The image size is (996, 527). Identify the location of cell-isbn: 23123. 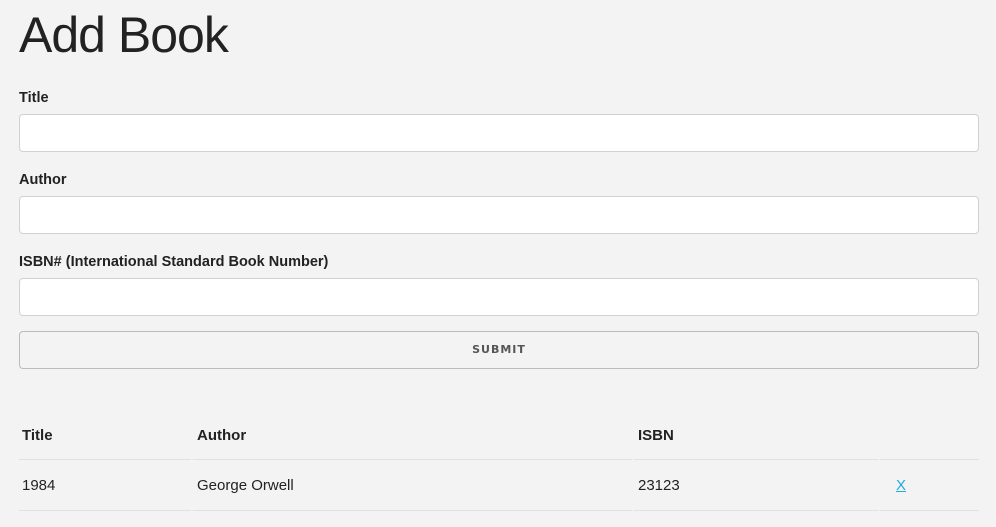
(755, 485).